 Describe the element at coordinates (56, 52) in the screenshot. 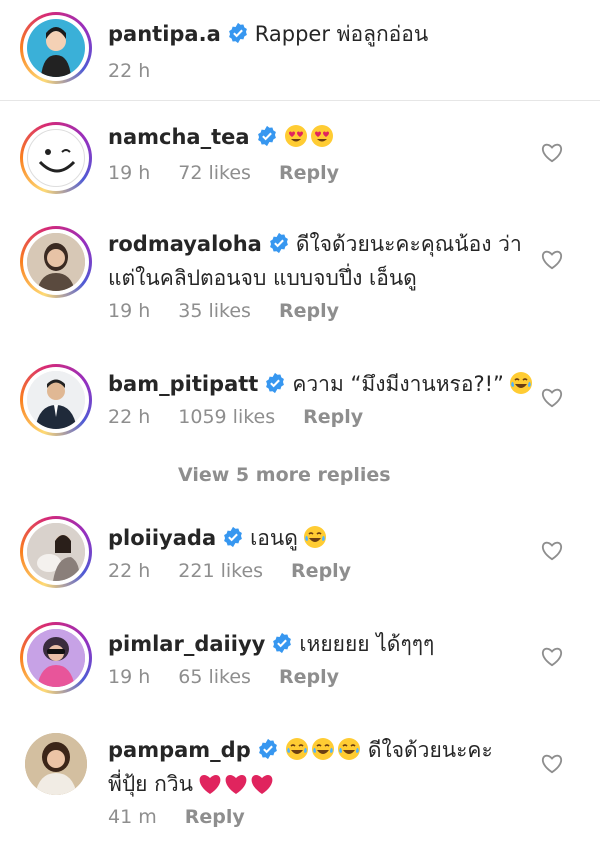

I see `avatar-illustration-icon` at that location.